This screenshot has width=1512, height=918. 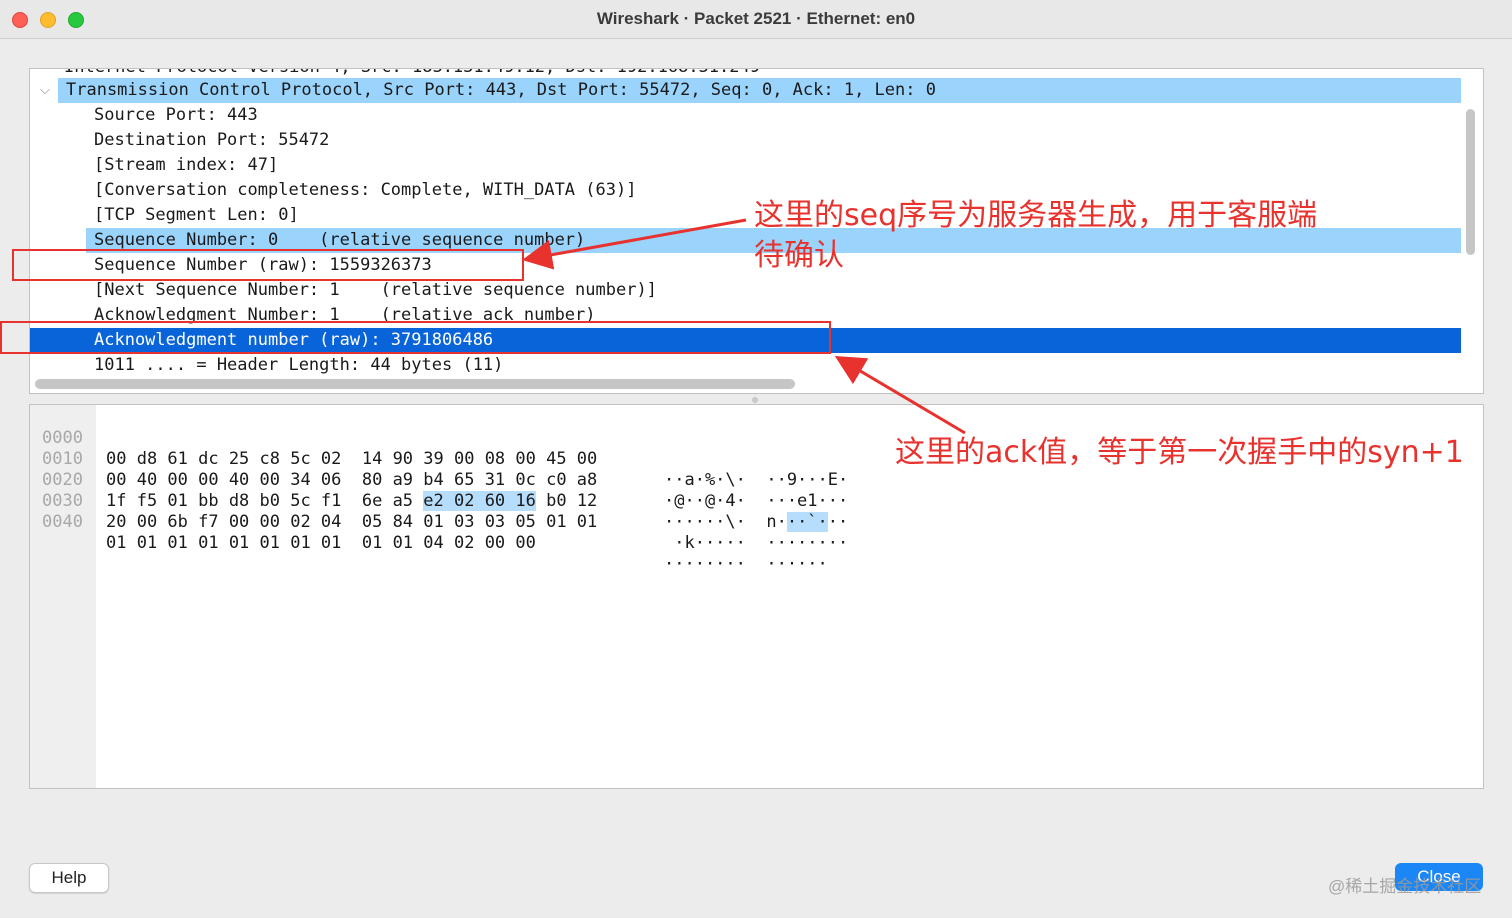 I want to click on help-button: Help, so click(x=69, y=878).